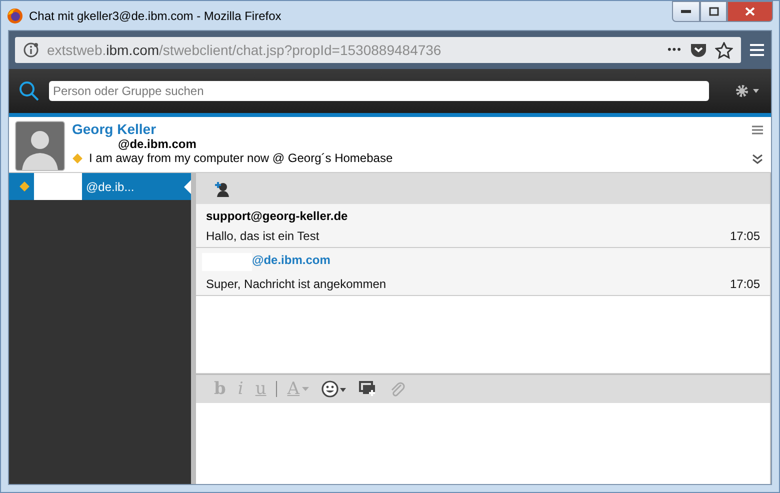 The width and height of the screenshot is (780, 493). Describe the element at coordinates (155, 15) in the screenshot. I see `window-title: Chat mit gkeller3@de.ibm.com - Mozilla Firefox` at that location.